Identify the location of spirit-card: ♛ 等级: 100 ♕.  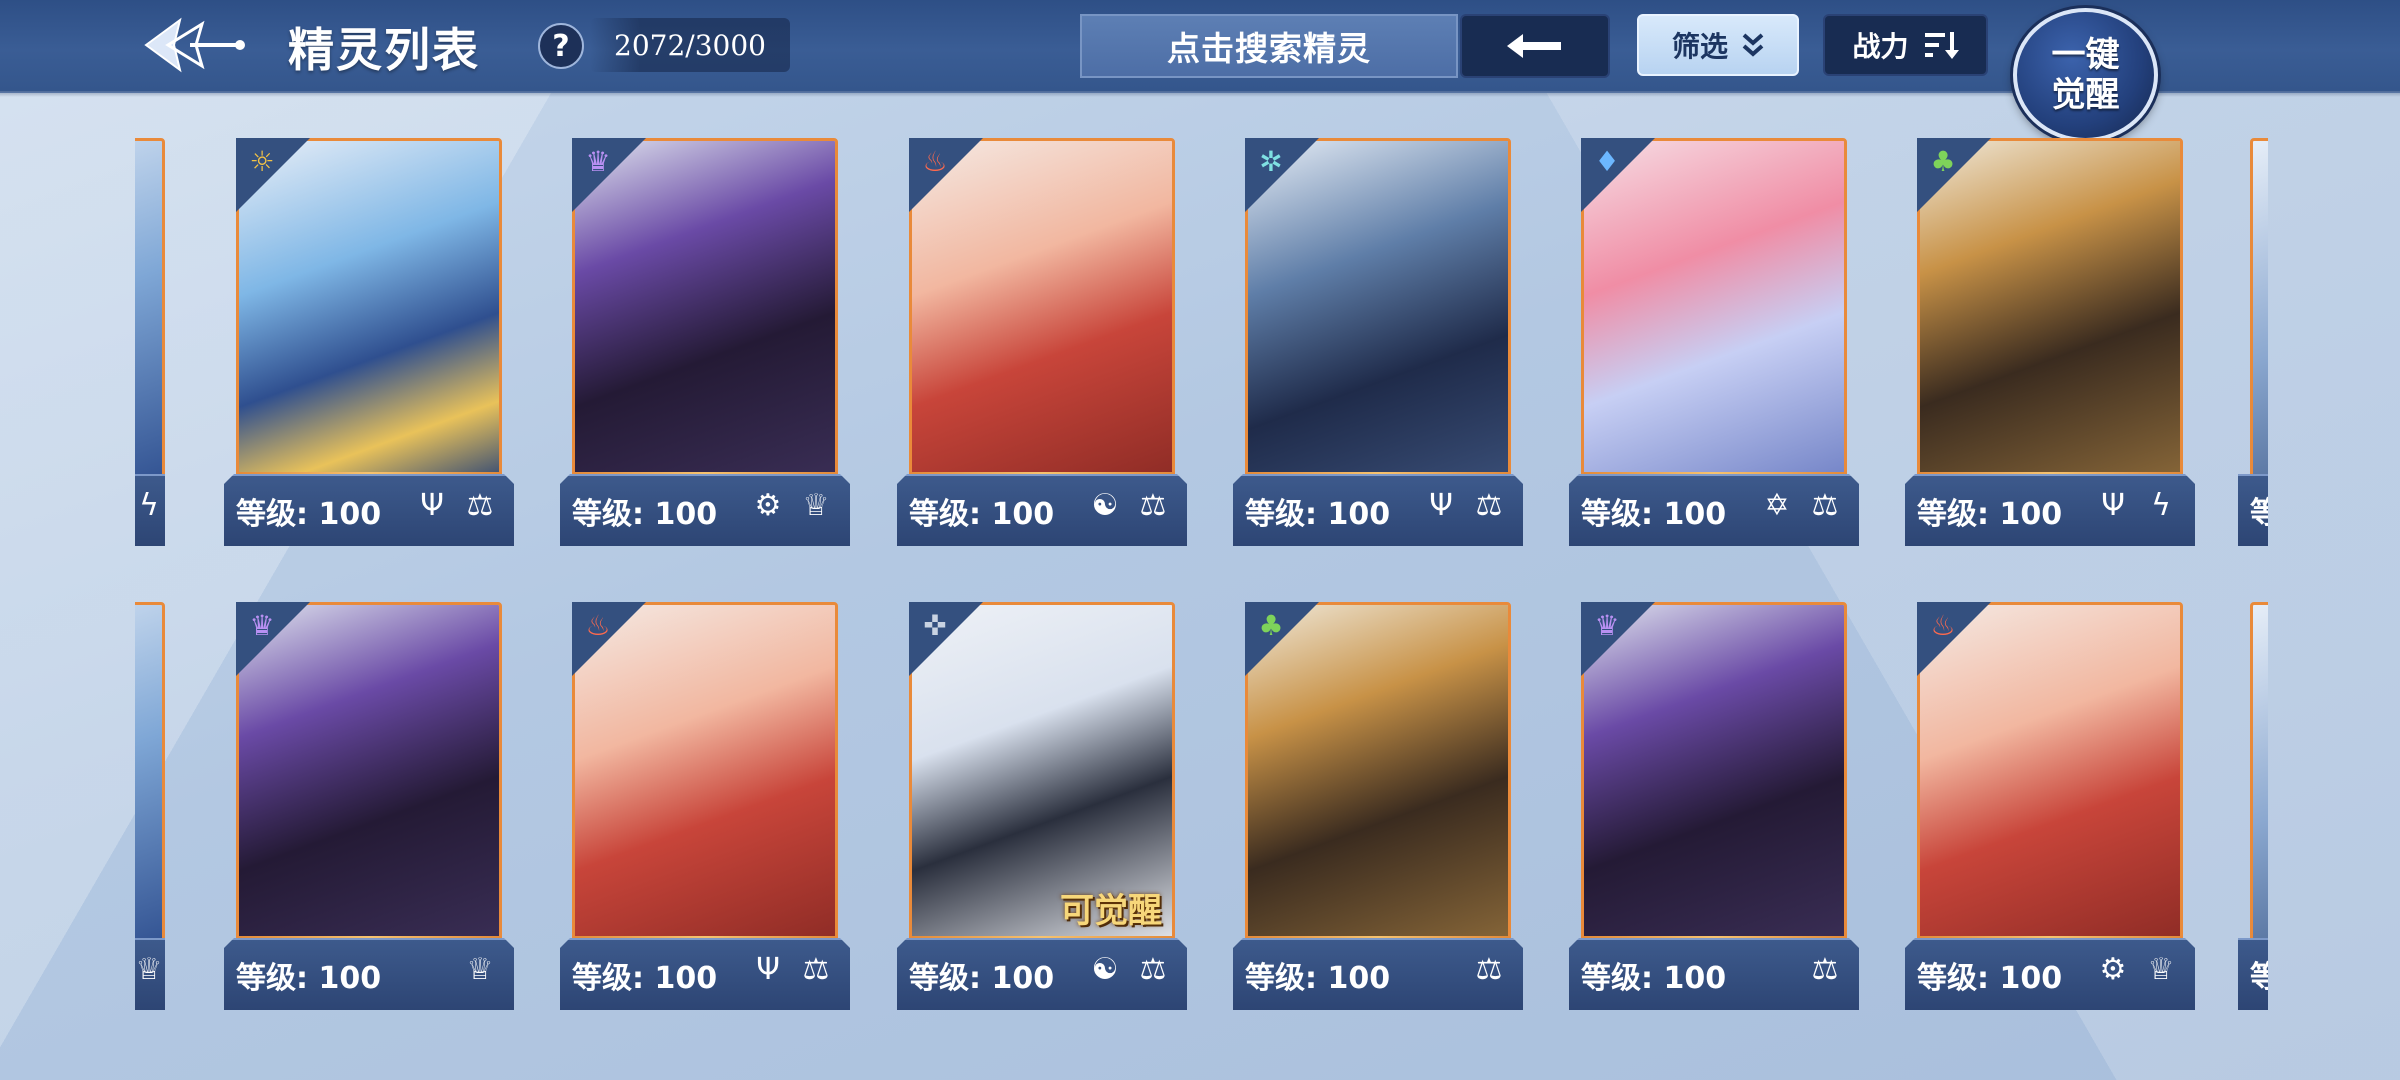
(369, 812).